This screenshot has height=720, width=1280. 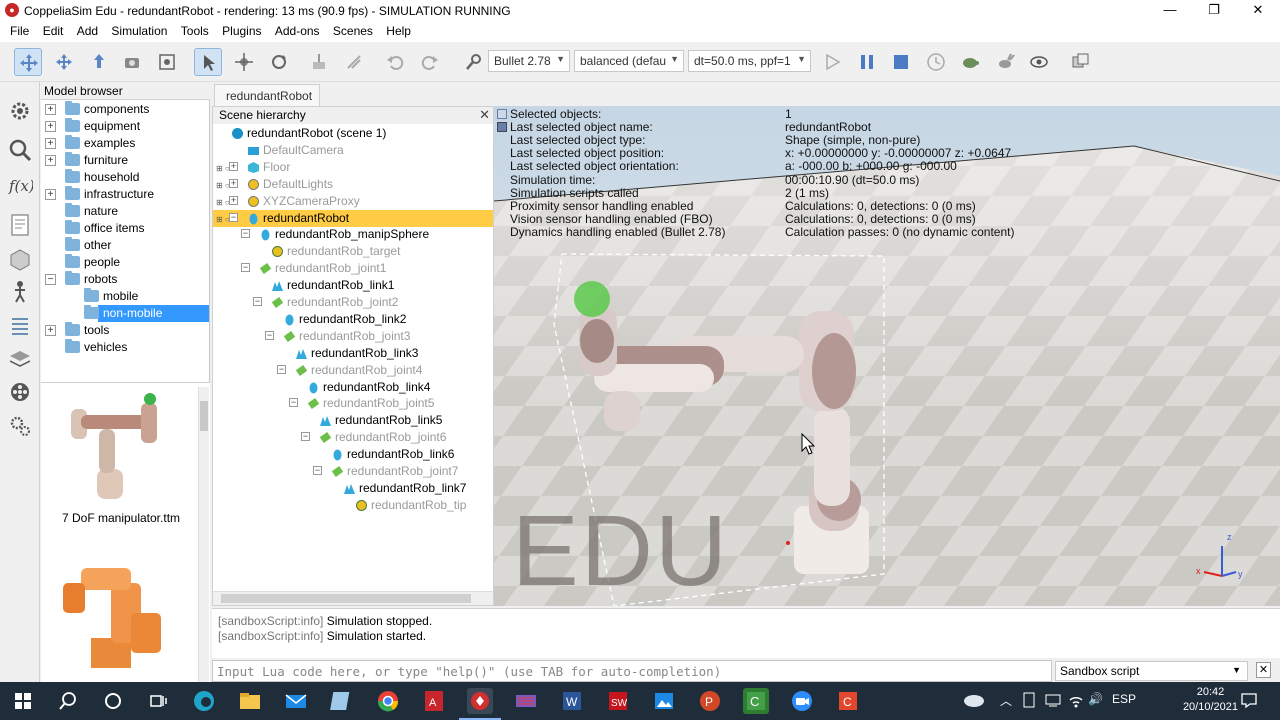 What do you see at coordinates (353, 403) in the screenshot?
I see `hierarchy-row: − redundantRob_joint5` at bounding box center [353, 403].